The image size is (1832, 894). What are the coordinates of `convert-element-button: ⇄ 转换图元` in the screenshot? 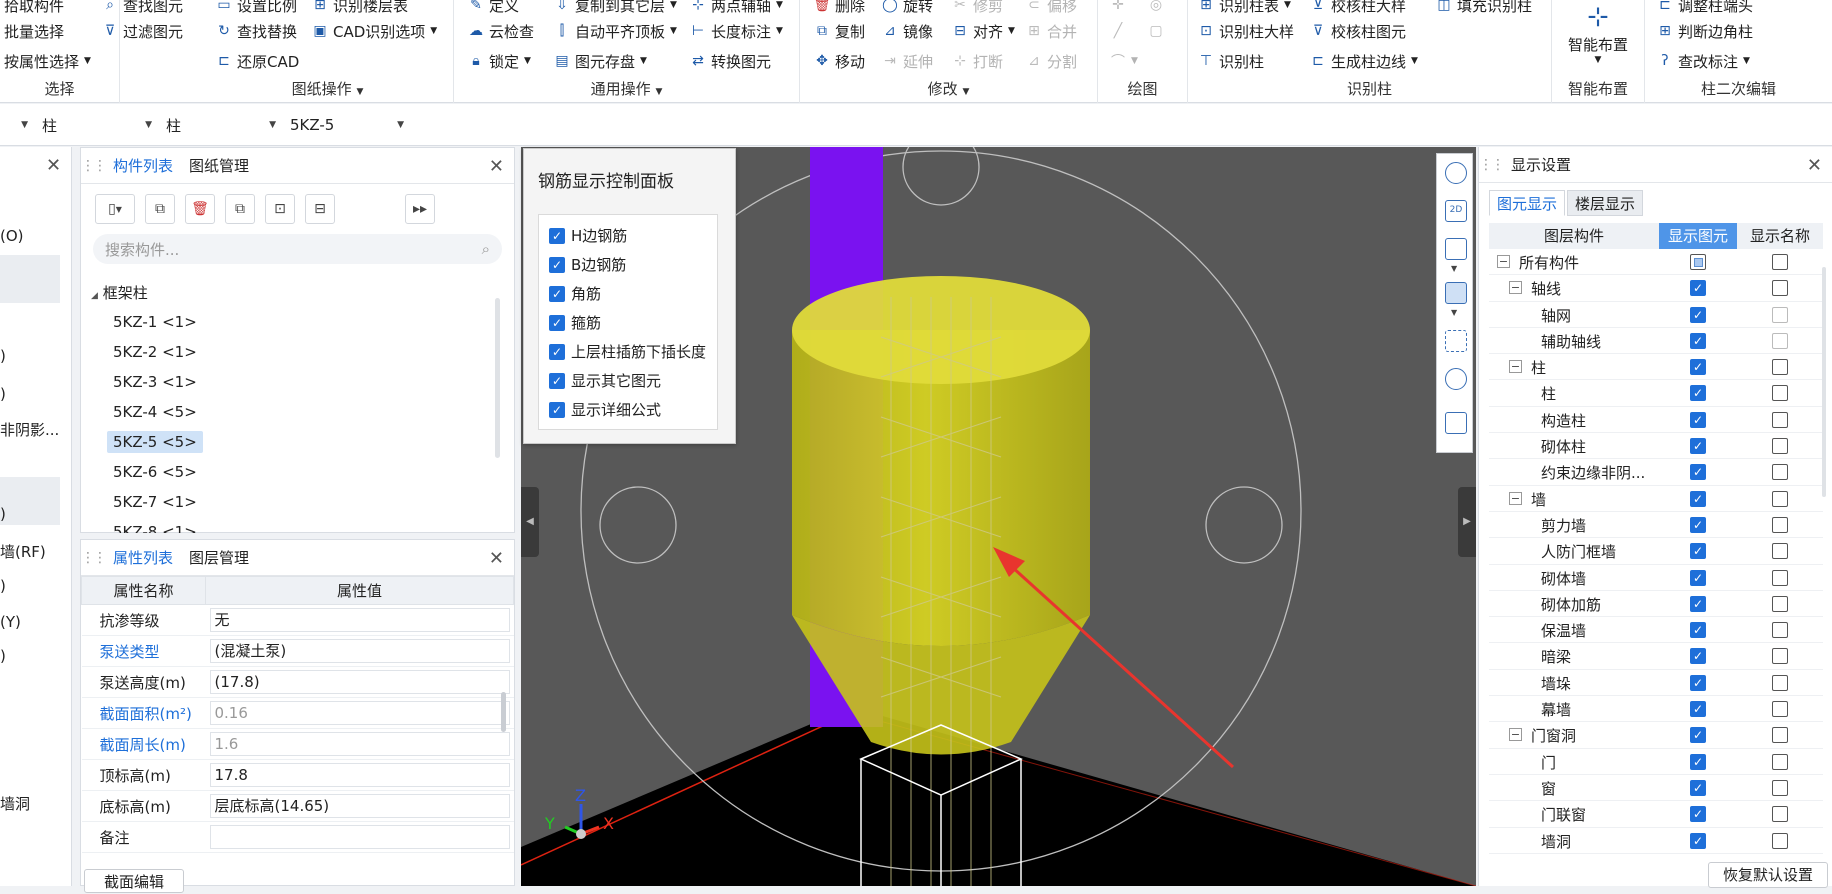 It's located at (730, 61).